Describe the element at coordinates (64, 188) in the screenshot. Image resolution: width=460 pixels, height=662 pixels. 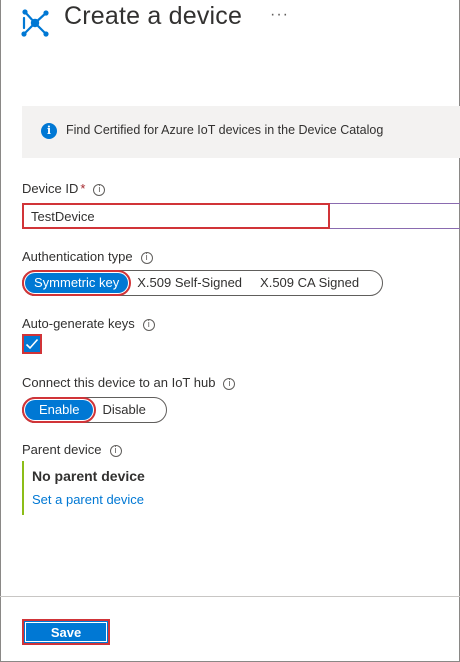
I see `device-id-label: Device ID * i` at that location.